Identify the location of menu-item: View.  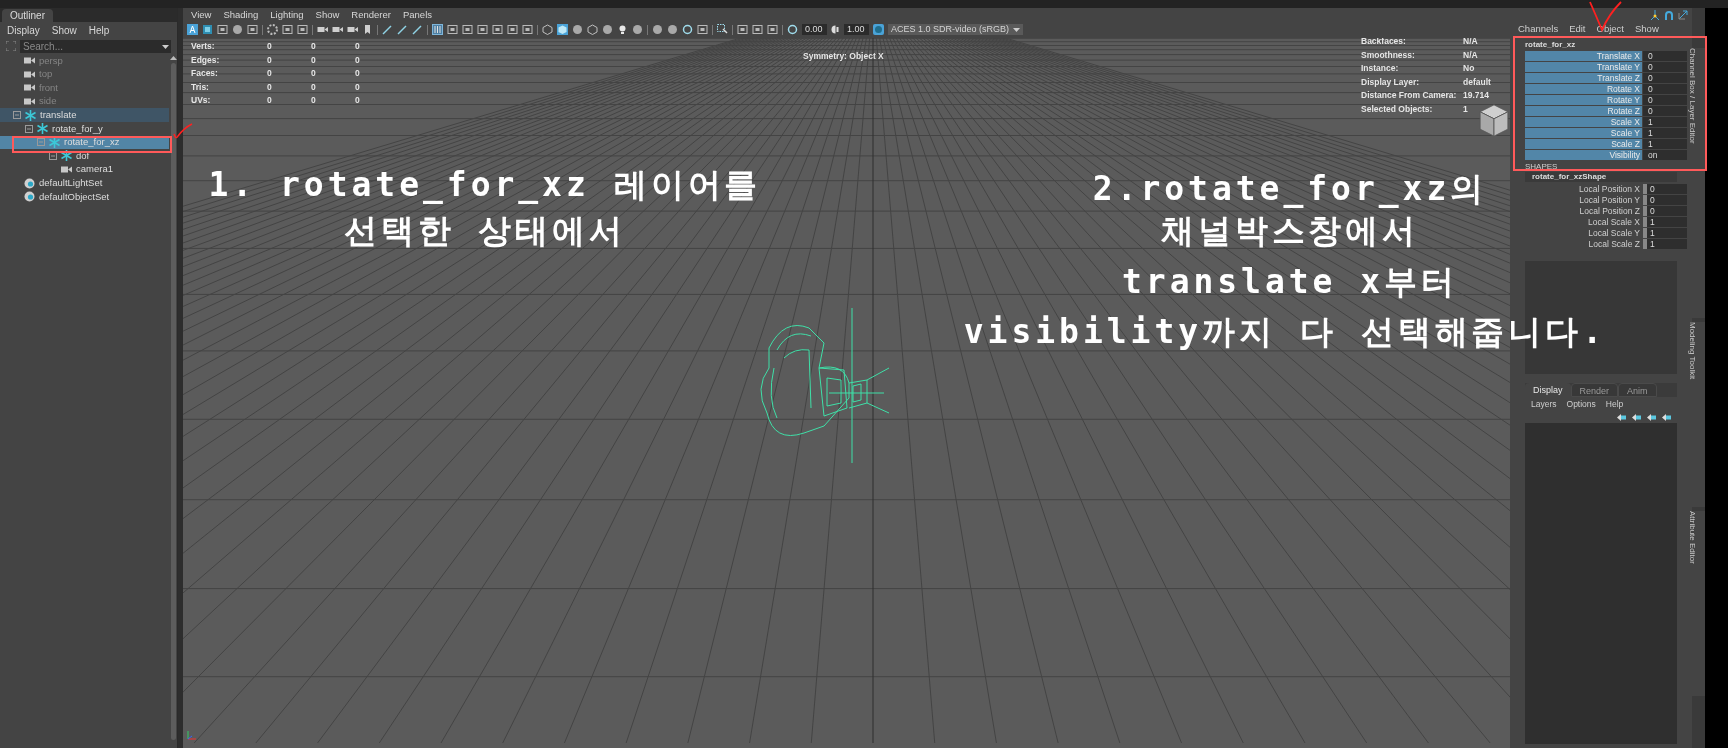
(201, 15).